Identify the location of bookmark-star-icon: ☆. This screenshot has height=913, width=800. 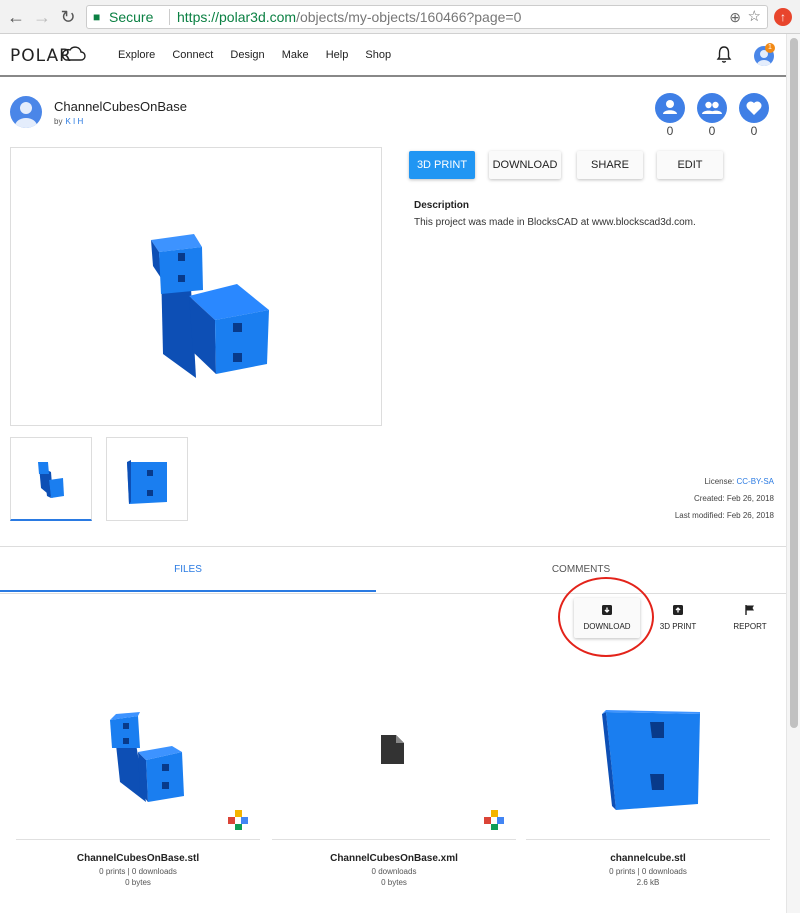
(754, 17).